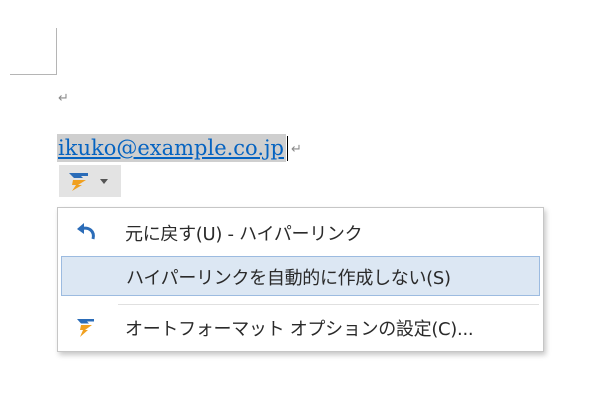 This screenshot has width=600, height=399. What do you see at coordinates (63, 98) in the screenshot?
I see `paragraph-mark: ↵` at bounding box center [63, 98].